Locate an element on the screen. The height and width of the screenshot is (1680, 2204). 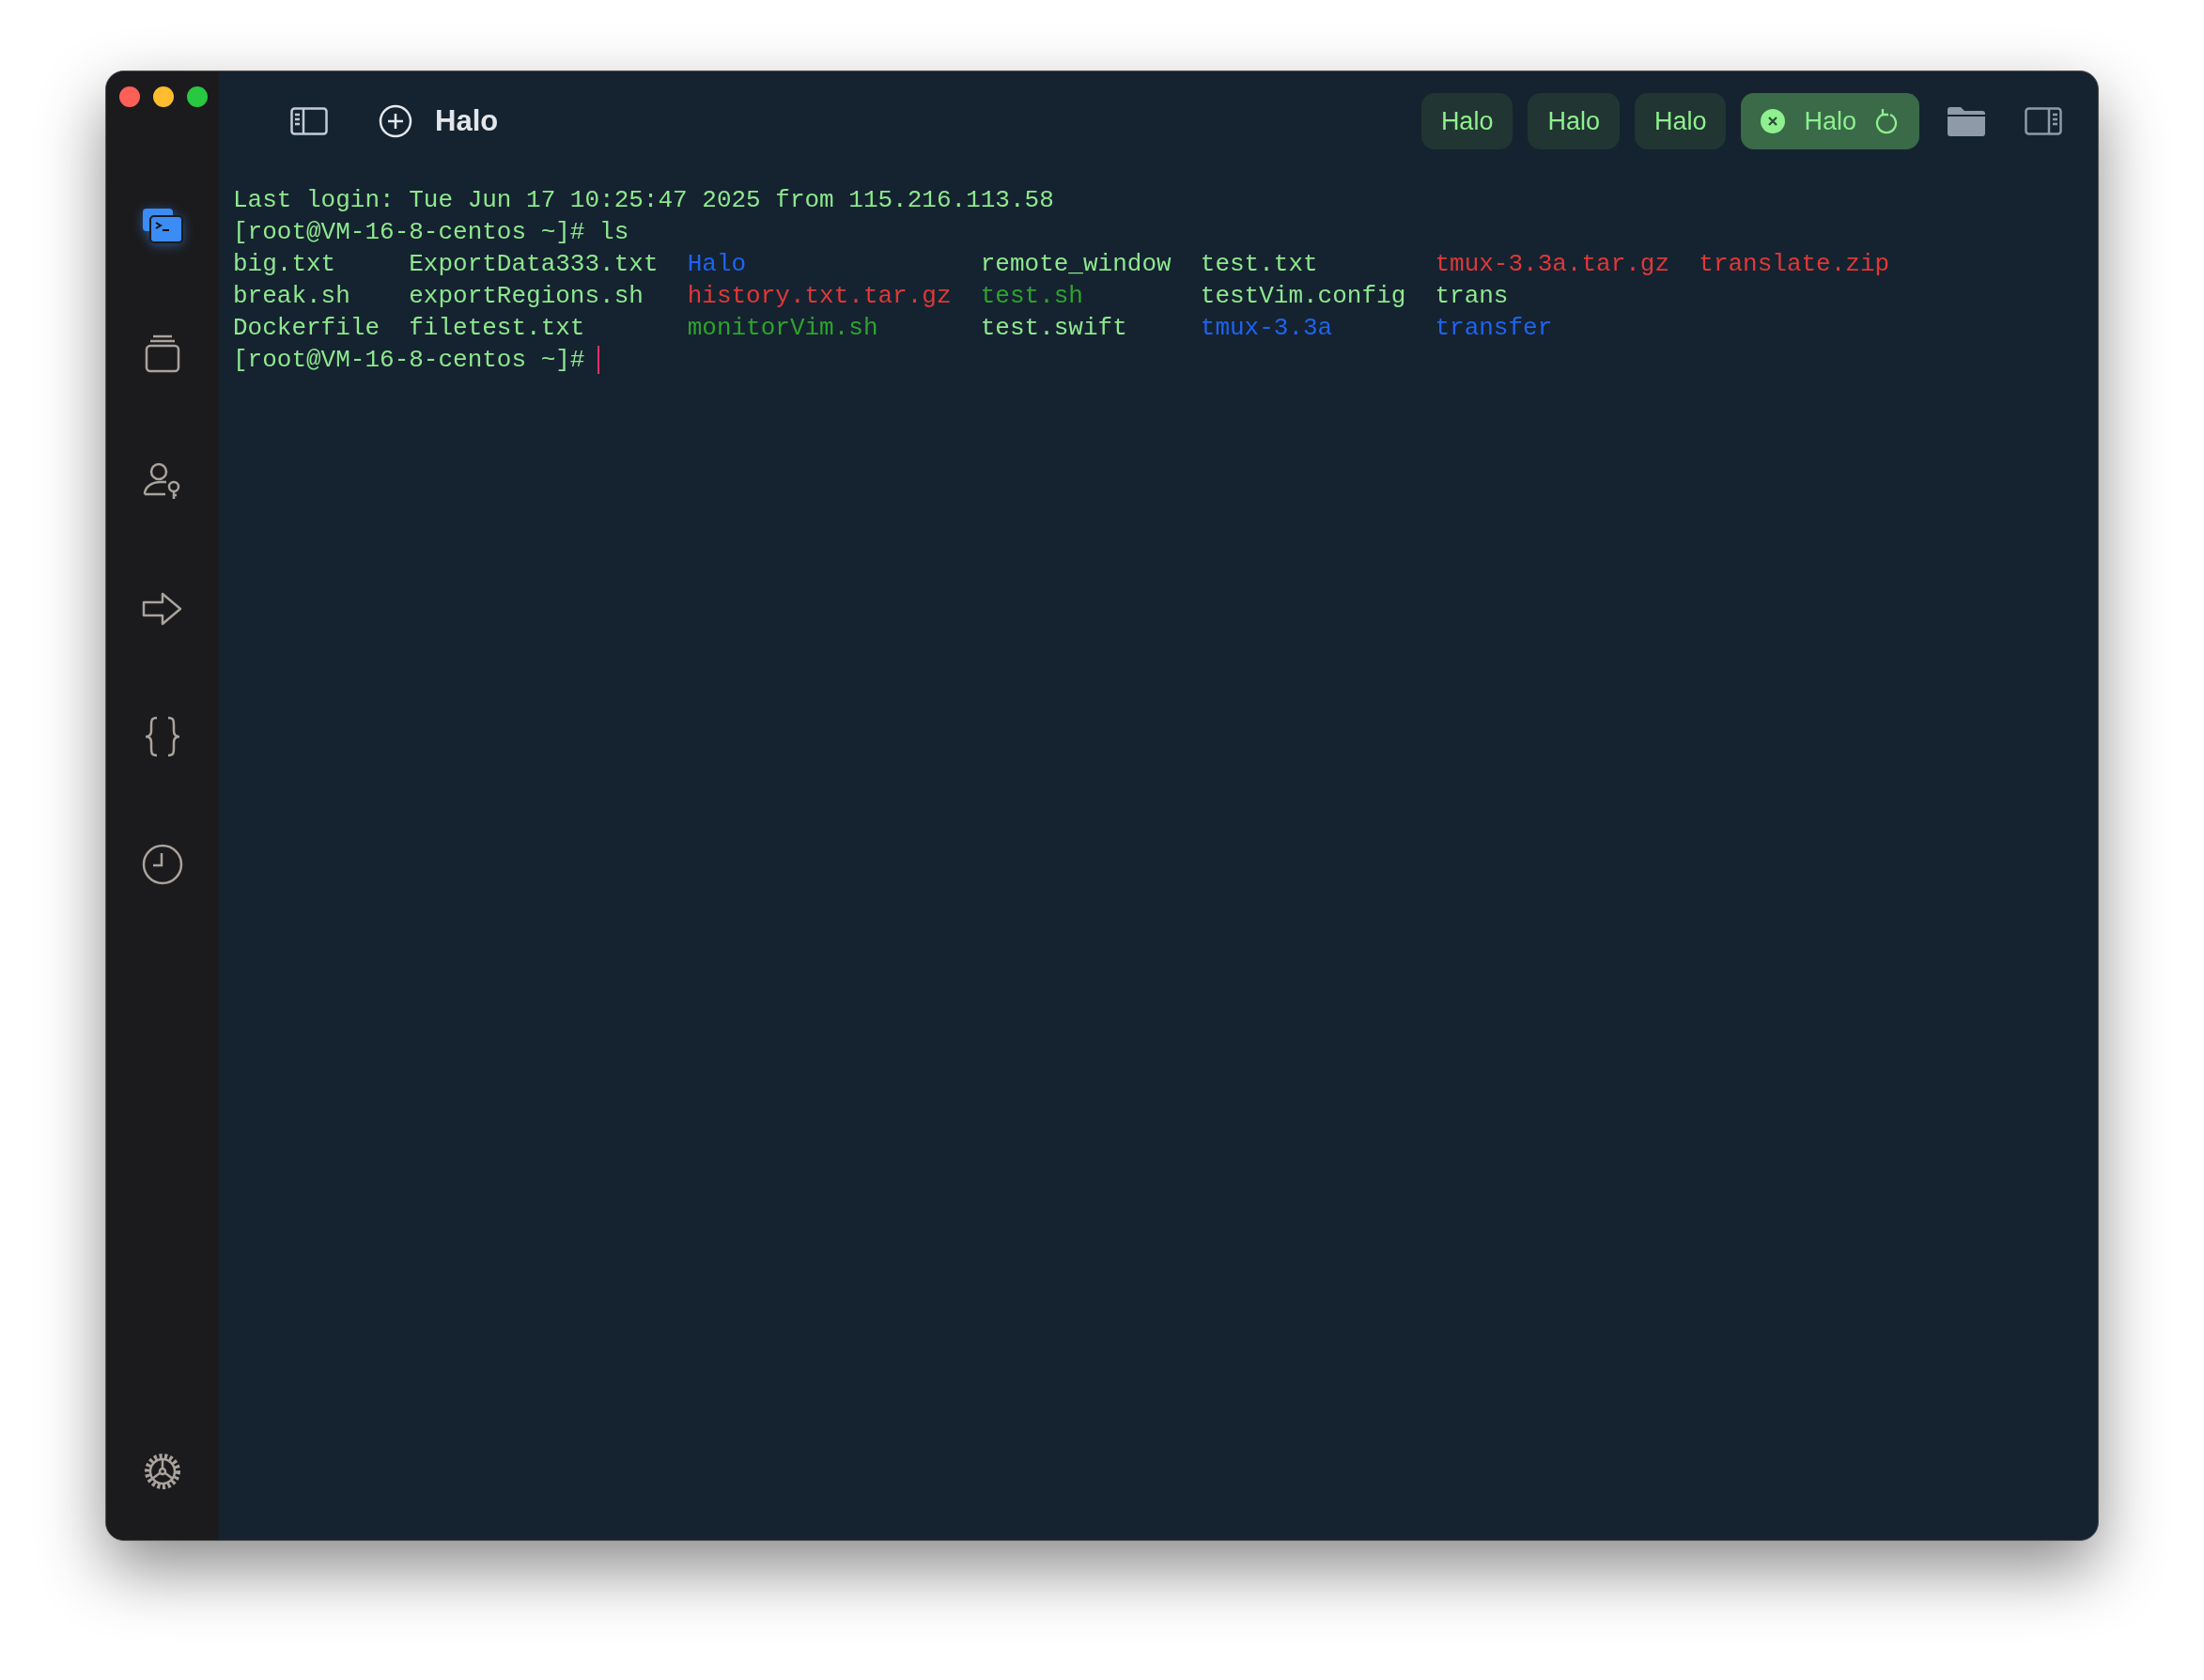
side-panel-icon is located at coordinates (2043, 121).